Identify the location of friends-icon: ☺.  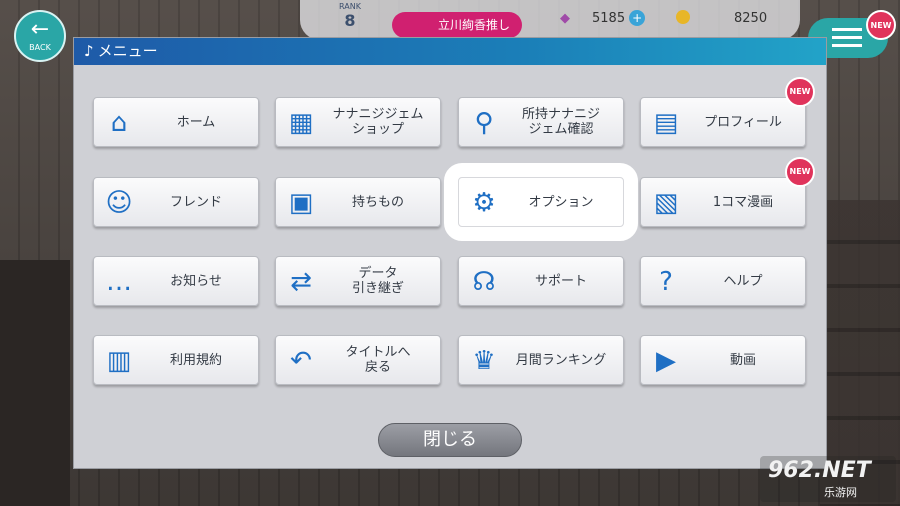
(119, 203).